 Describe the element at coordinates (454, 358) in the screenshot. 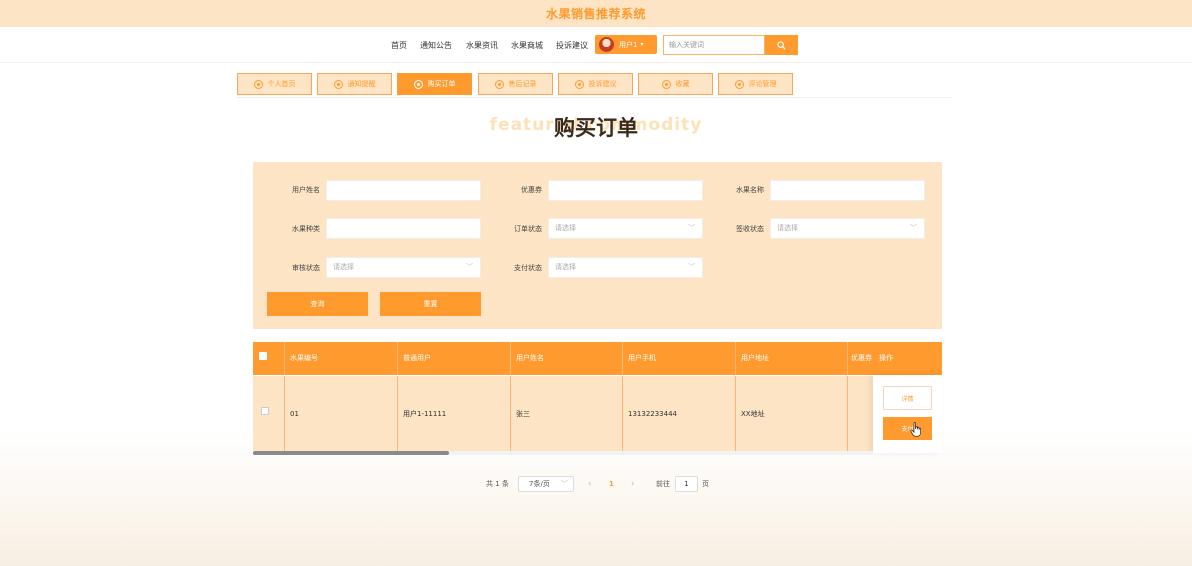

I see `header-user: 普通用户` at that location.